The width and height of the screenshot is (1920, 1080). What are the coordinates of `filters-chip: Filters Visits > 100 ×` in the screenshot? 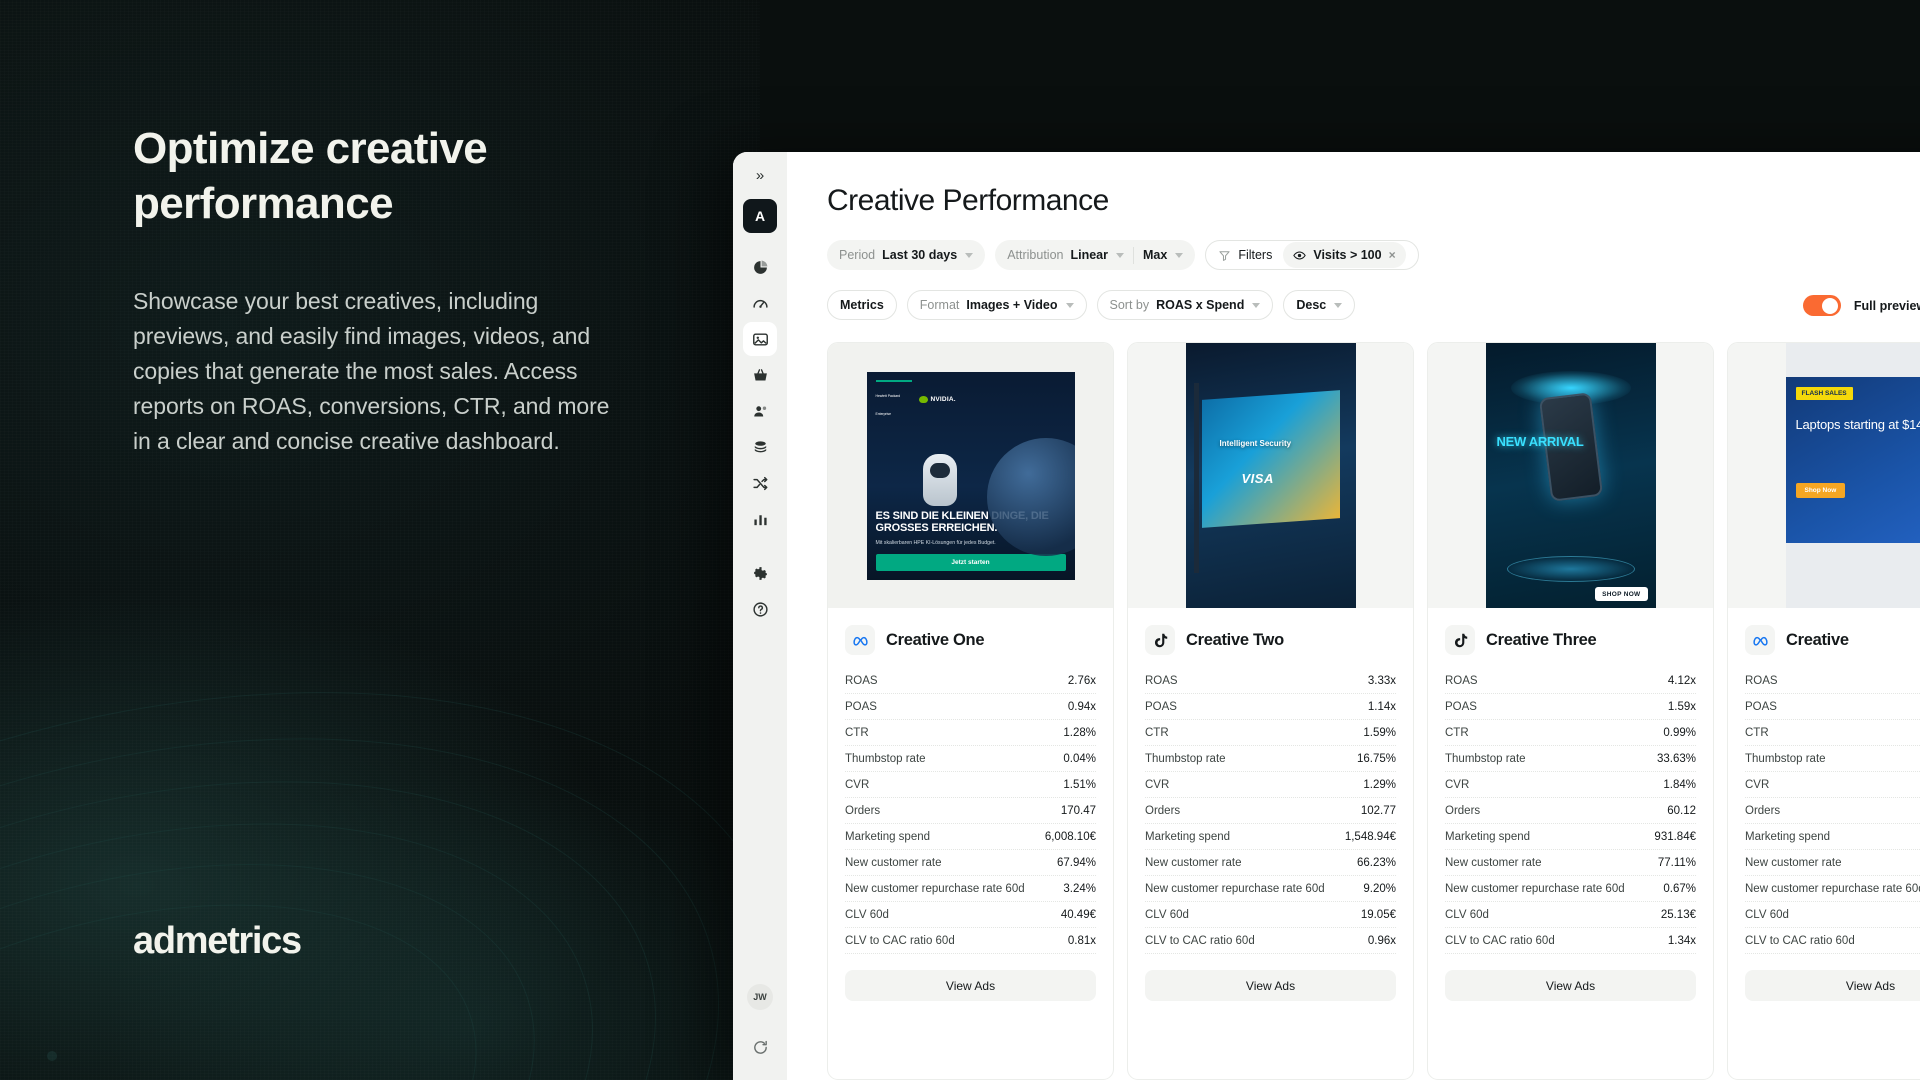 It's located at (1312, 255).